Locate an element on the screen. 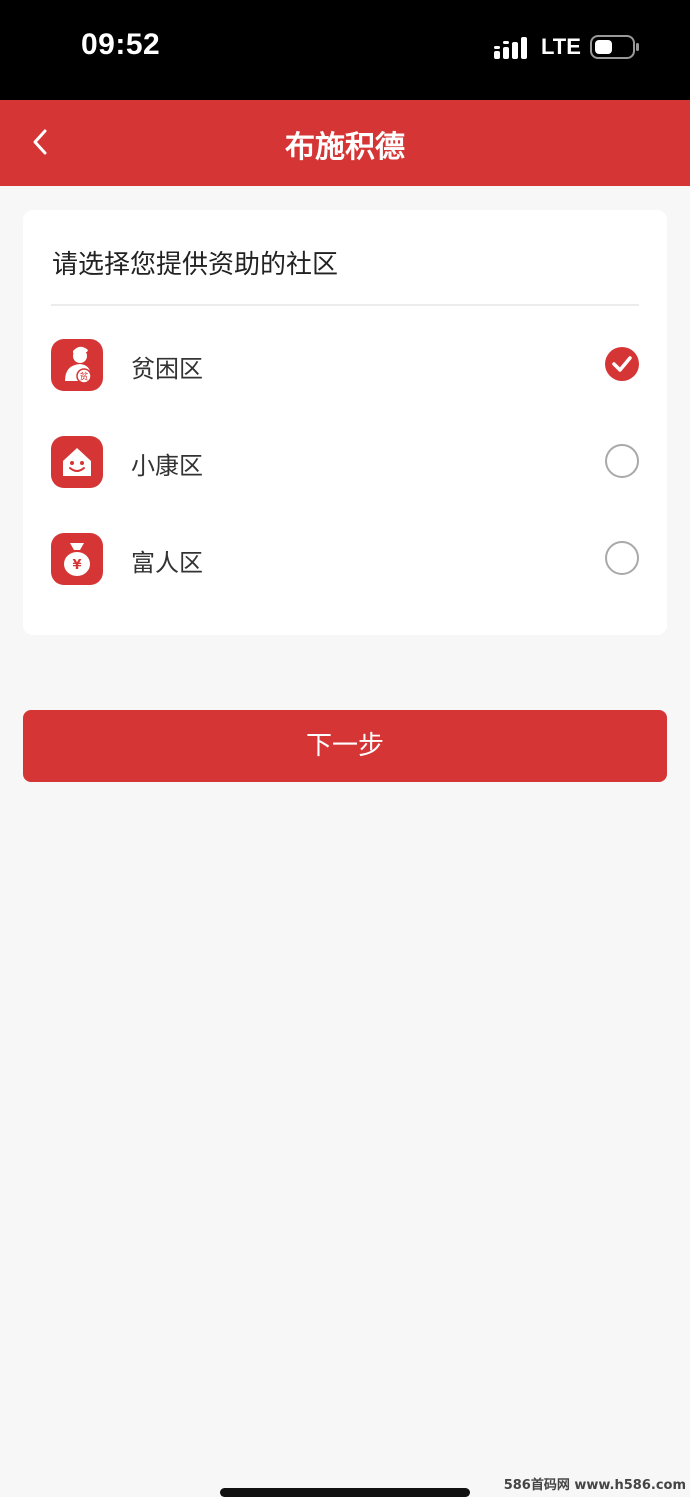 Image resolution: width=690 pixels, height=1497 pixels. option-moderate-area: 小康区 is located at coordinates (345, 462).